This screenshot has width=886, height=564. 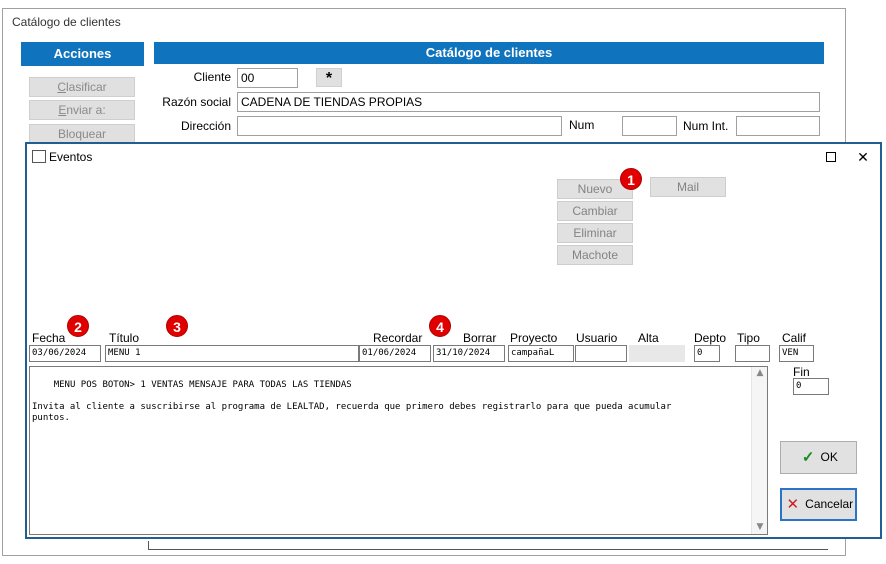 I want to click on maximize-button, so click(x=831, y=157).